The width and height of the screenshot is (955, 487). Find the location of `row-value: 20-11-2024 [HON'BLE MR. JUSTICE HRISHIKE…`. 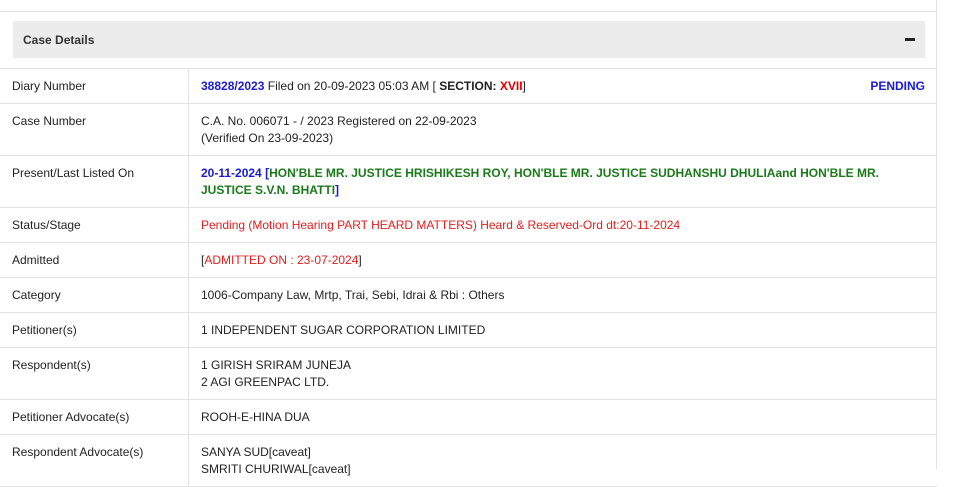

row-value: 20-11-2024 [HON'BLE MR. JUSTICE HRISHIKE… is located at coordinates (562, 181).